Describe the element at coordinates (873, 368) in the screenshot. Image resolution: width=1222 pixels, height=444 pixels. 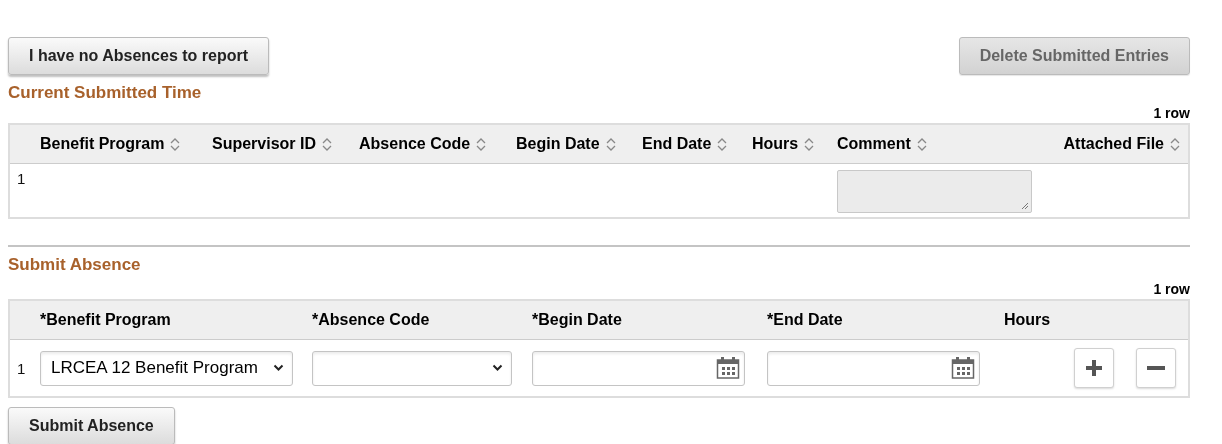
I see `end-date-field` at that location.